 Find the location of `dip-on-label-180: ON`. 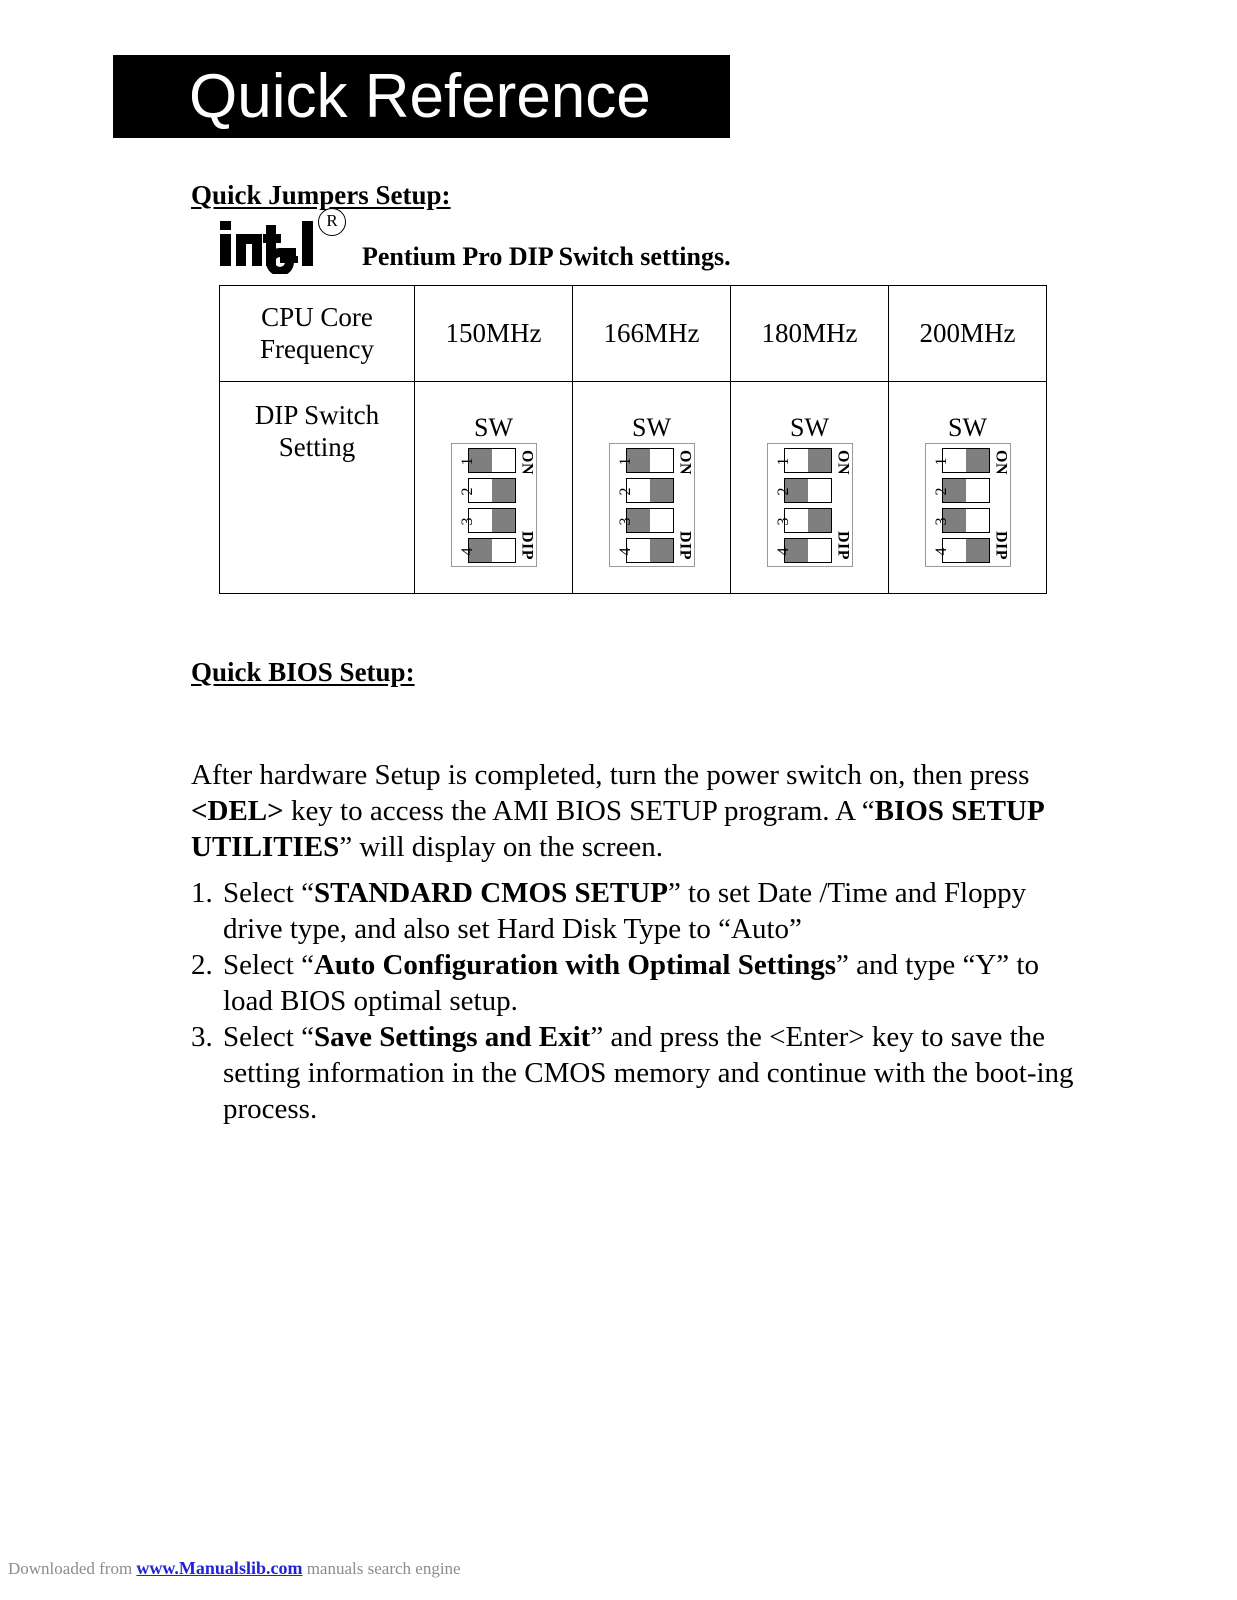

dip-on-label-180: ON is located at coordinates (843, 462).